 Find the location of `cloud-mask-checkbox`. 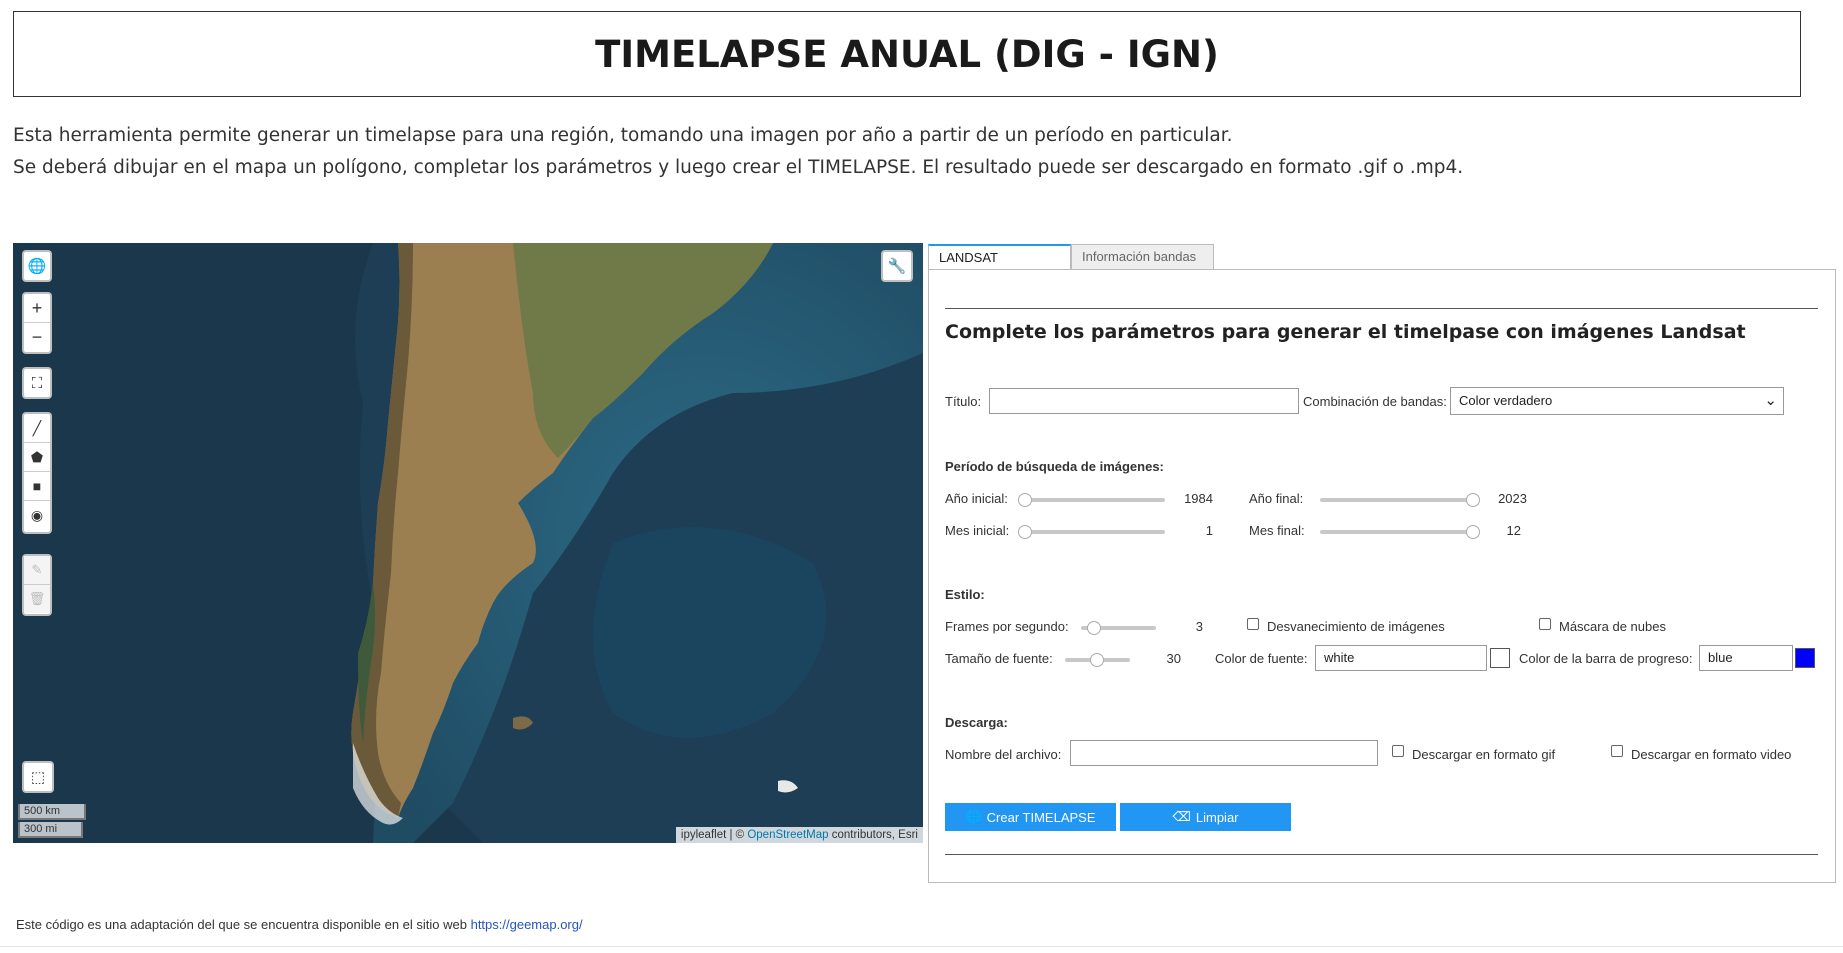

cloud-mask-checkbox is located at coordinates (1545, 624).